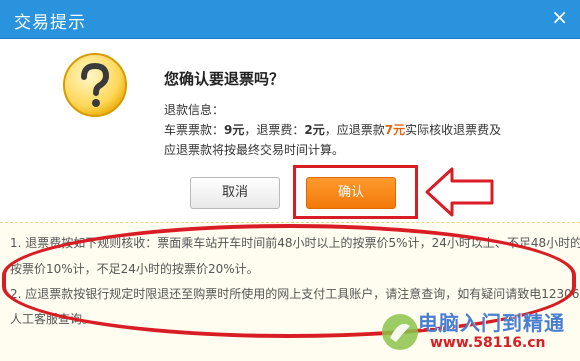 This screenshot has width=580, height=361. Describe the element at coordinates (355, 192) in the screenshot. I see `confirm-highlight-box` at that location.